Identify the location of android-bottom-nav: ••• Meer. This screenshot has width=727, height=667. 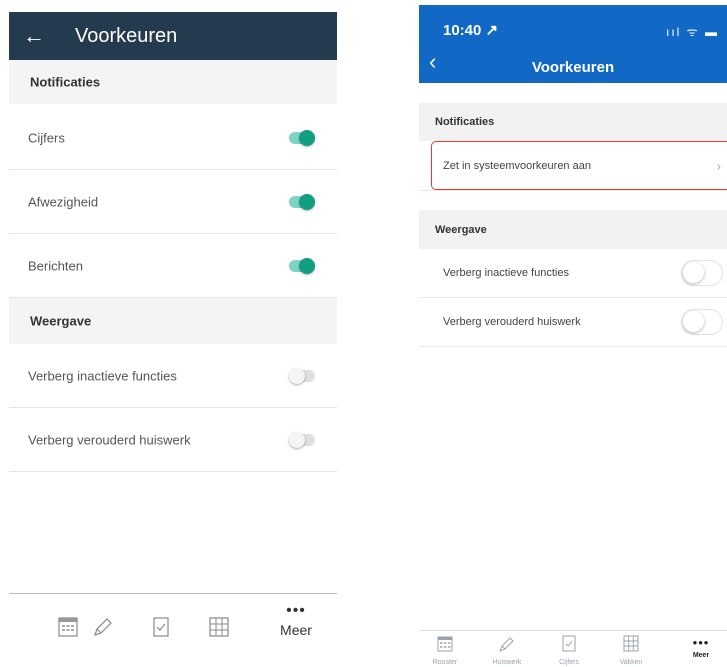
(173, 630).